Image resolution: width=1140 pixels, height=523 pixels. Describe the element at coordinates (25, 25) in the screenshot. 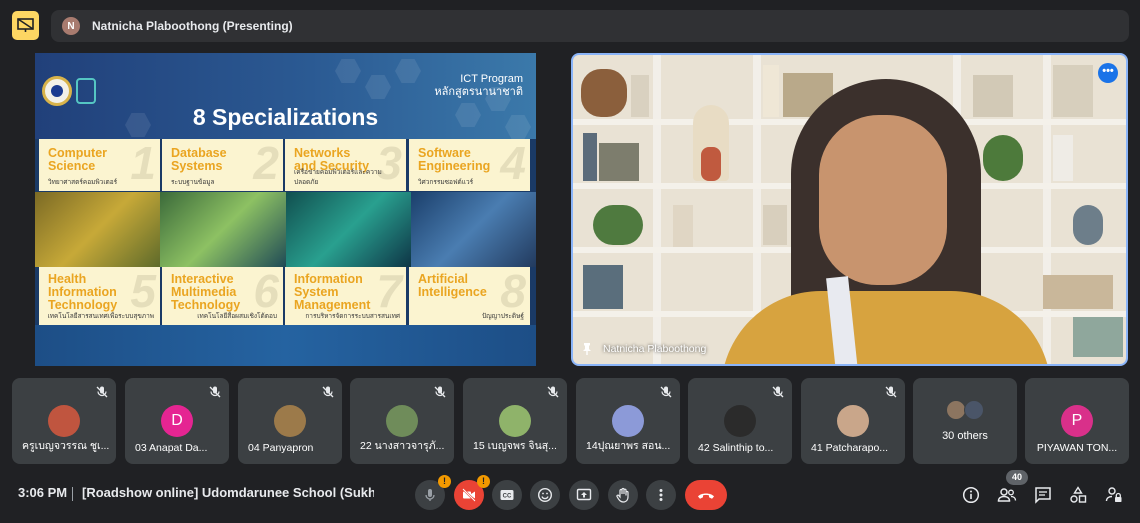

I see `presentation-indicator-icon` at that location.